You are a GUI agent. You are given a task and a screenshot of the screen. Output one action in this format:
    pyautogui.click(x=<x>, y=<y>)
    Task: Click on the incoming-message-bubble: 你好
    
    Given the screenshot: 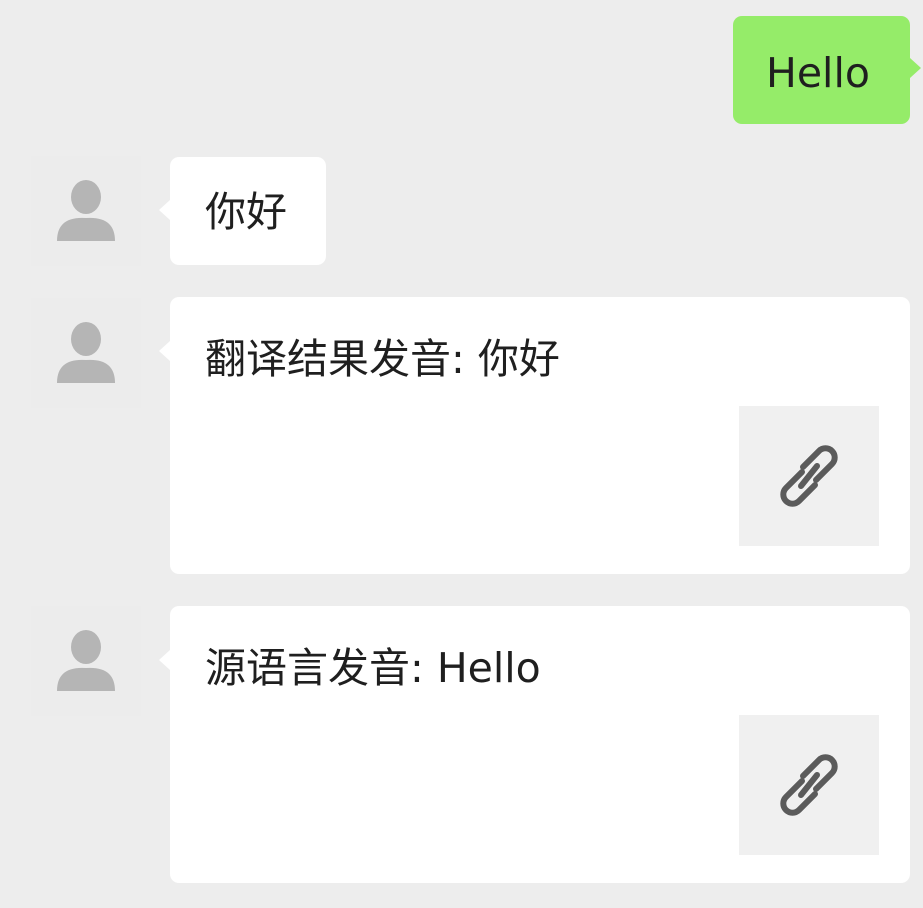 What is the action you would take?
    pyautogui.click(x=248, y=211)
    